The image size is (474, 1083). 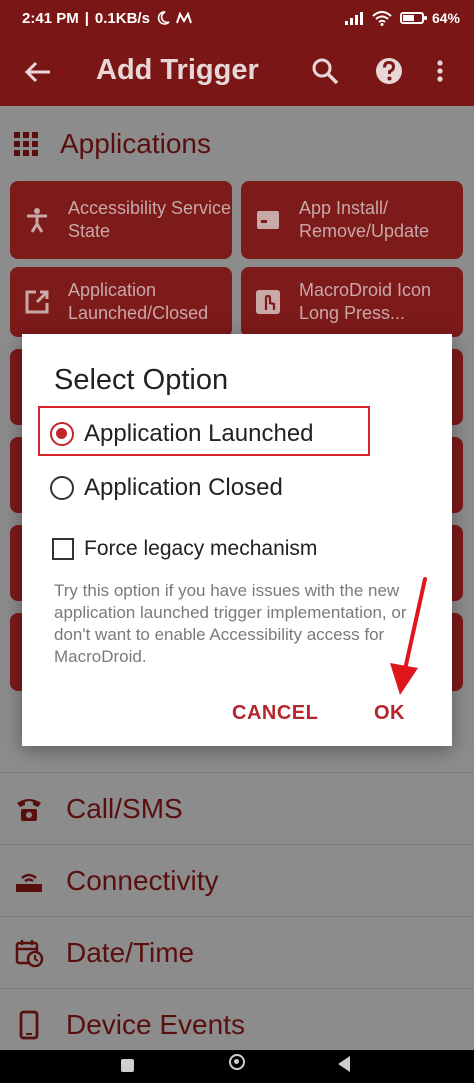 I want to click on accessibility-icon, so click(x=37, y=220).